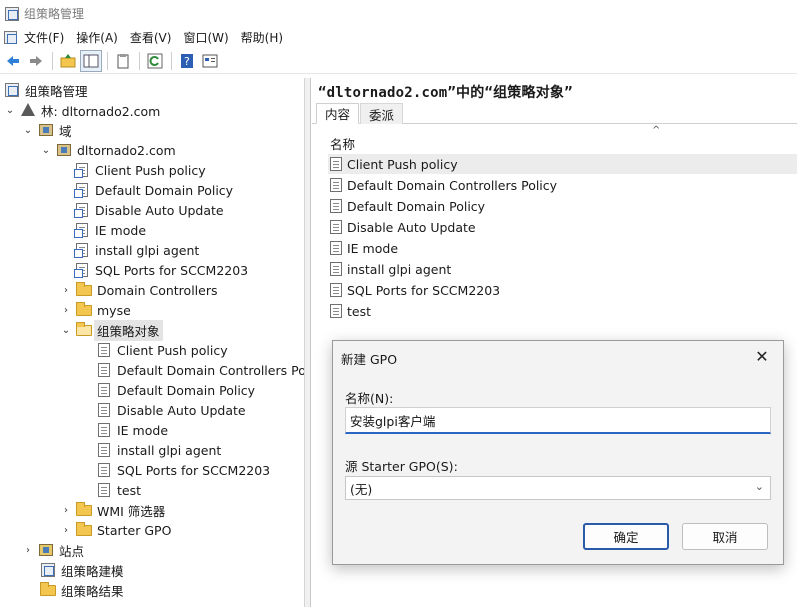 This screenshot has width=797, height=607. What do you see at coordinates (91, 60) in the screenshot?
I see `show-hide-tree-icon` at bounding box center [91, 60].